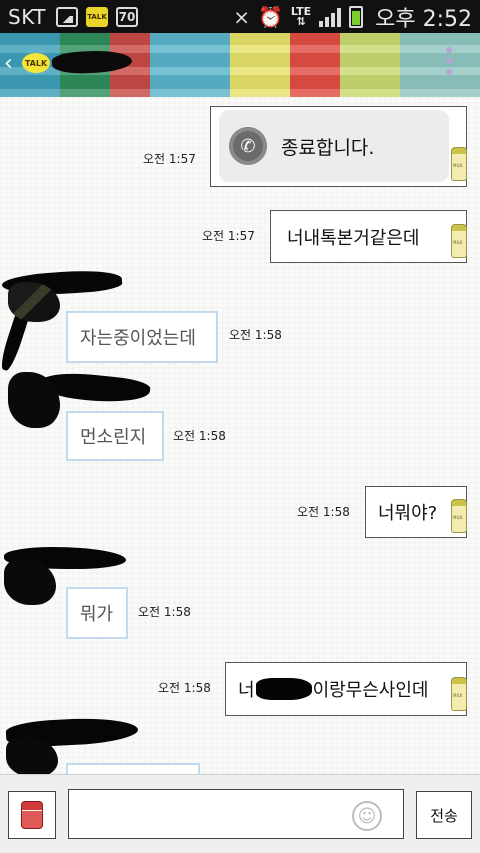 The image size is (480, 853). What do you see at coordinates (367, 816) in the screenshot?
I see `emoticon-icon: ☺` at bounding box center [367, 816].